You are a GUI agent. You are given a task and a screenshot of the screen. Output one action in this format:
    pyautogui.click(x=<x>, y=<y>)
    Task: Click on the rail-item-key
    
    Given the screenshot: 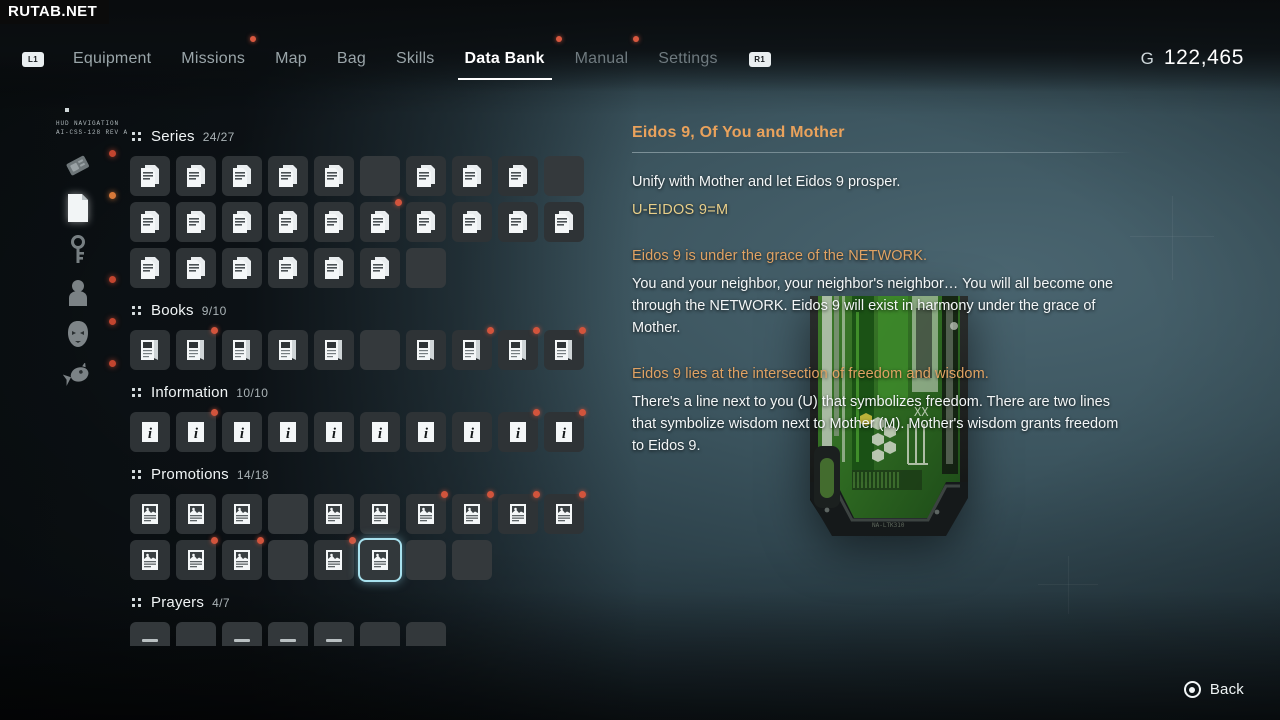 What is the action you would take?
    pyautogui.click(x=78, y=250)
    